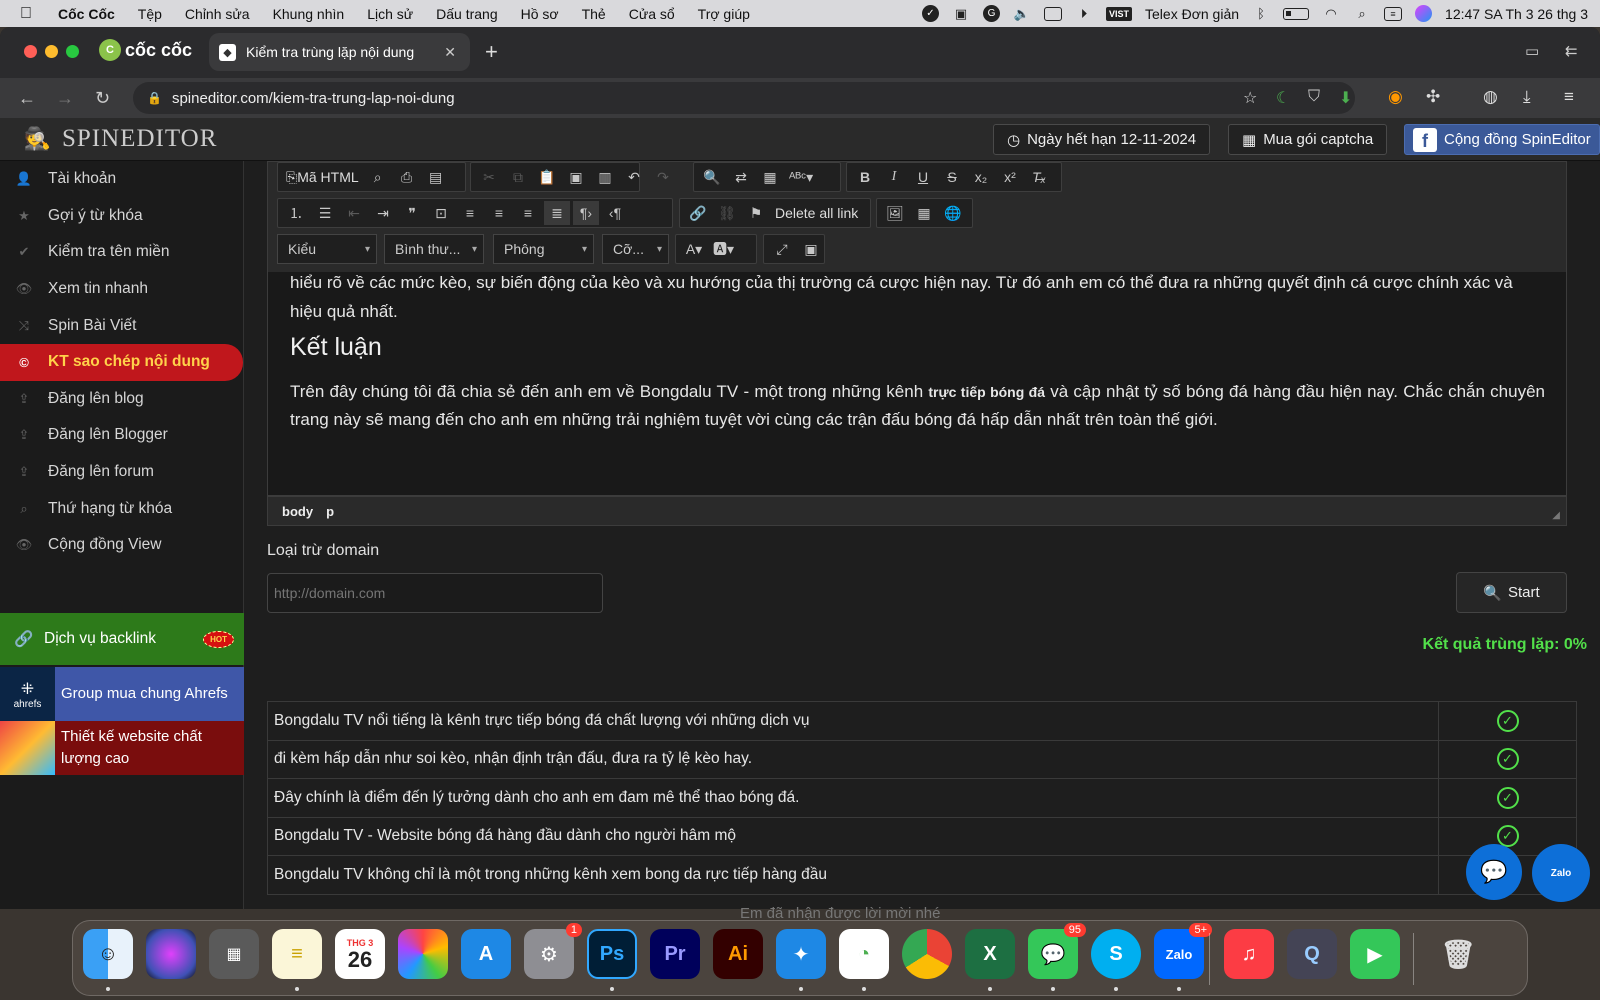  What do you see at coordinates (1057, 951) in the screenshot?
I see `messages-icon: 💬 95` at bounding box center [1057, 951].